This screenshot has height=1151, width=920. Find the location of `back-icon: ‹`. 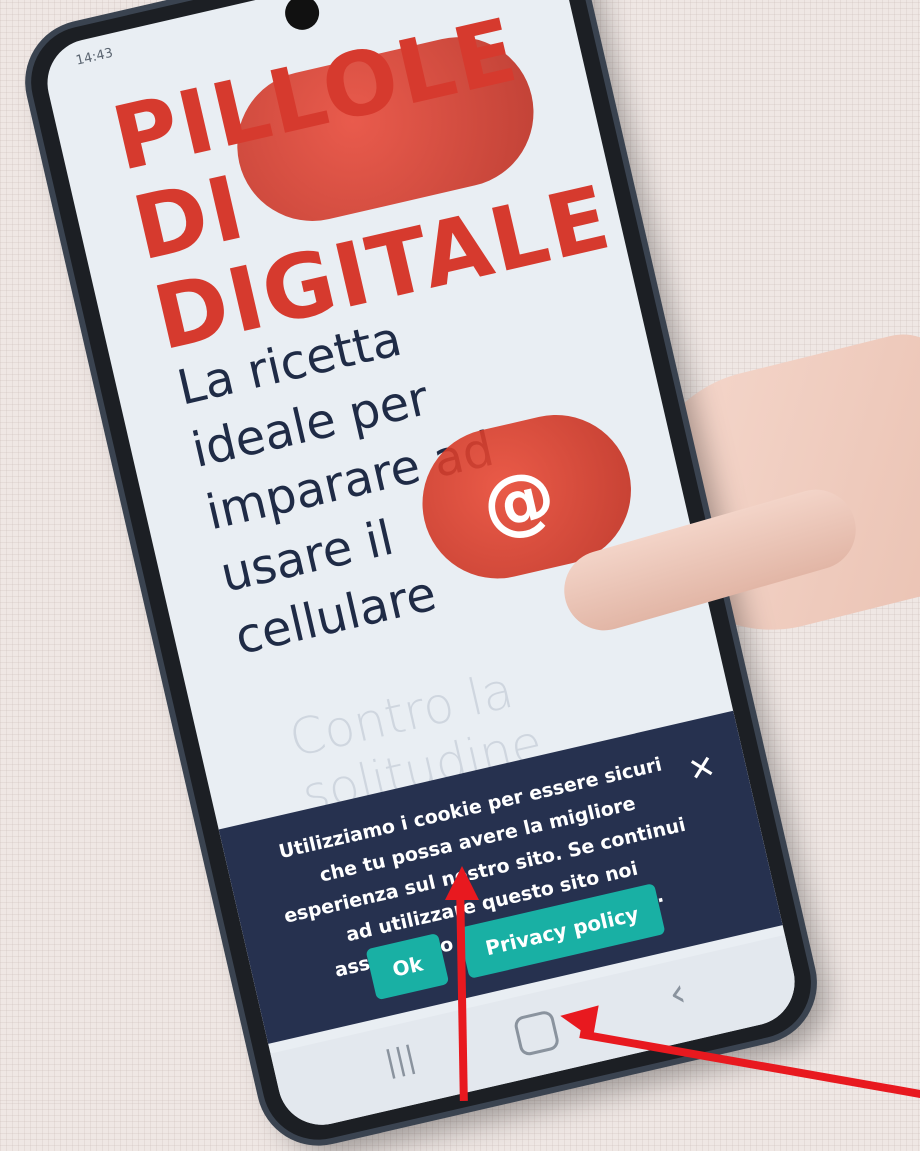

back-icon: ‹ is located at coordinates (677, 993).